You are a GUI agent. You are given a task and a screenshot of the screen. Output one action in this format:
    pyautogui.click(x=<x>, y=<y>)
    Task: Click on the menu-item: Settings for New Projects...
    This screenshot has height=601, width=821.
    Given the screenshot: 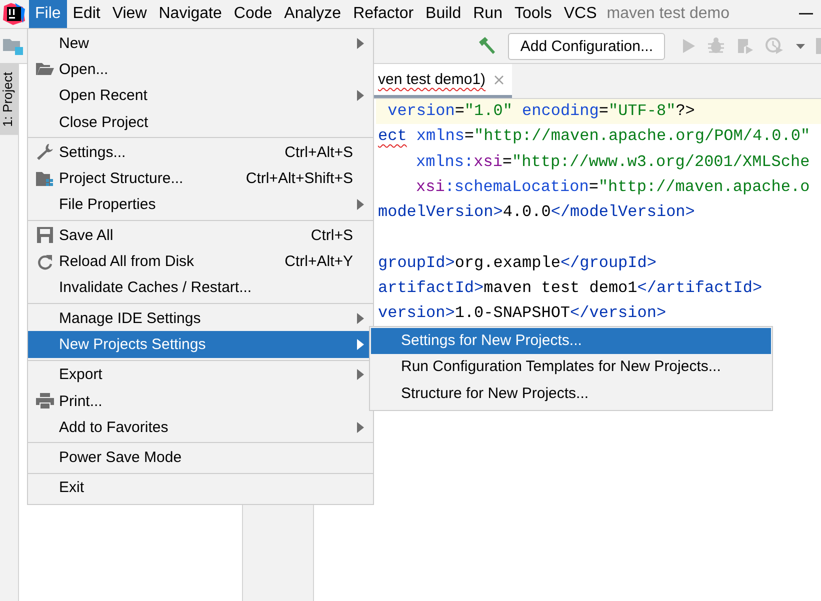 What is the action you would take?
    pyautogui.click(x=571, y=341)
    